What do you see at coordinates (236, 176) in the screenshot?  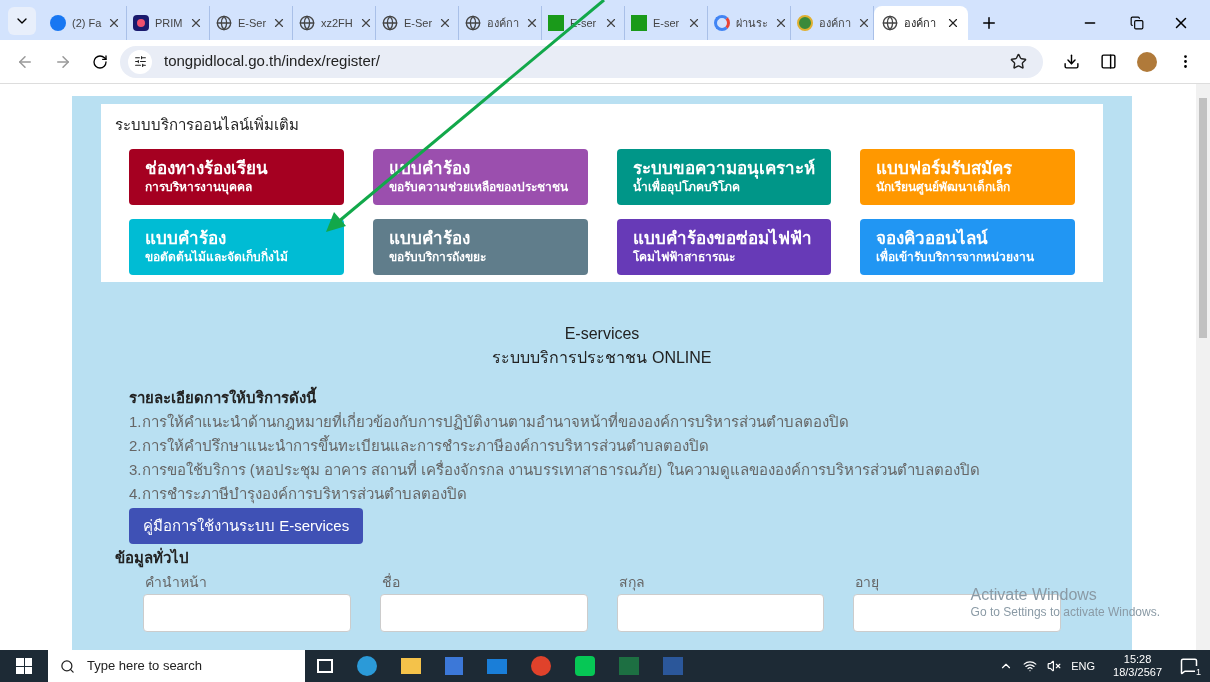 I see `service-tile: ช่องทางร้องเรียน การบริหารงานบุคคล` at bounding box center [236, 176].